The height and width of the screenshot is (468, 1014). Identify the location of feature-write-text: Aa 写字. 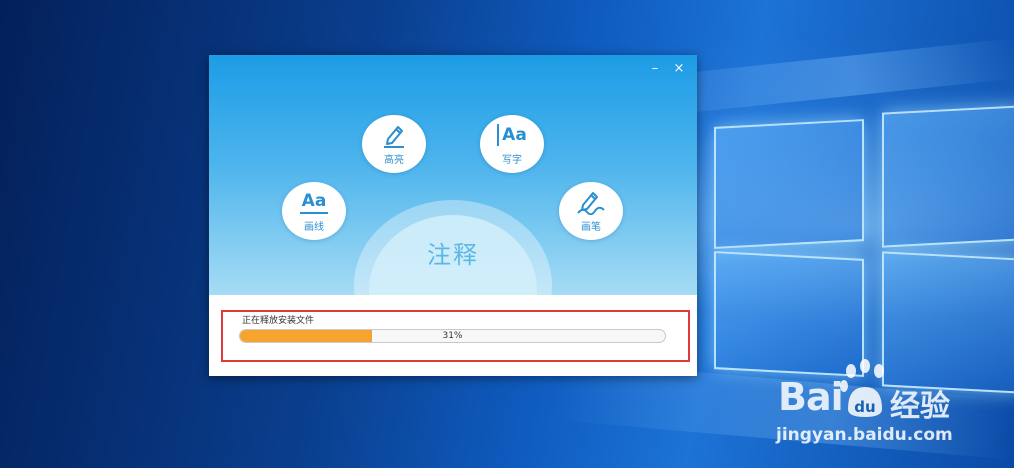
(512, 144).